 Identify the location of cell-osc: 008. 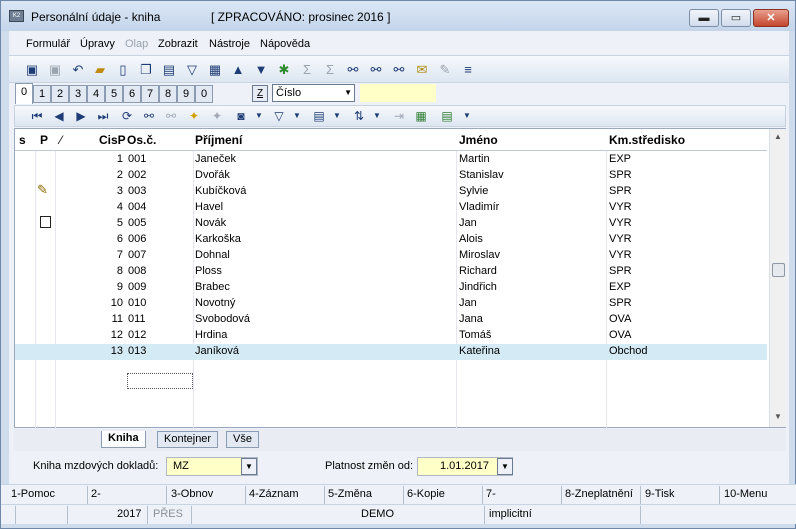
(137, 271).